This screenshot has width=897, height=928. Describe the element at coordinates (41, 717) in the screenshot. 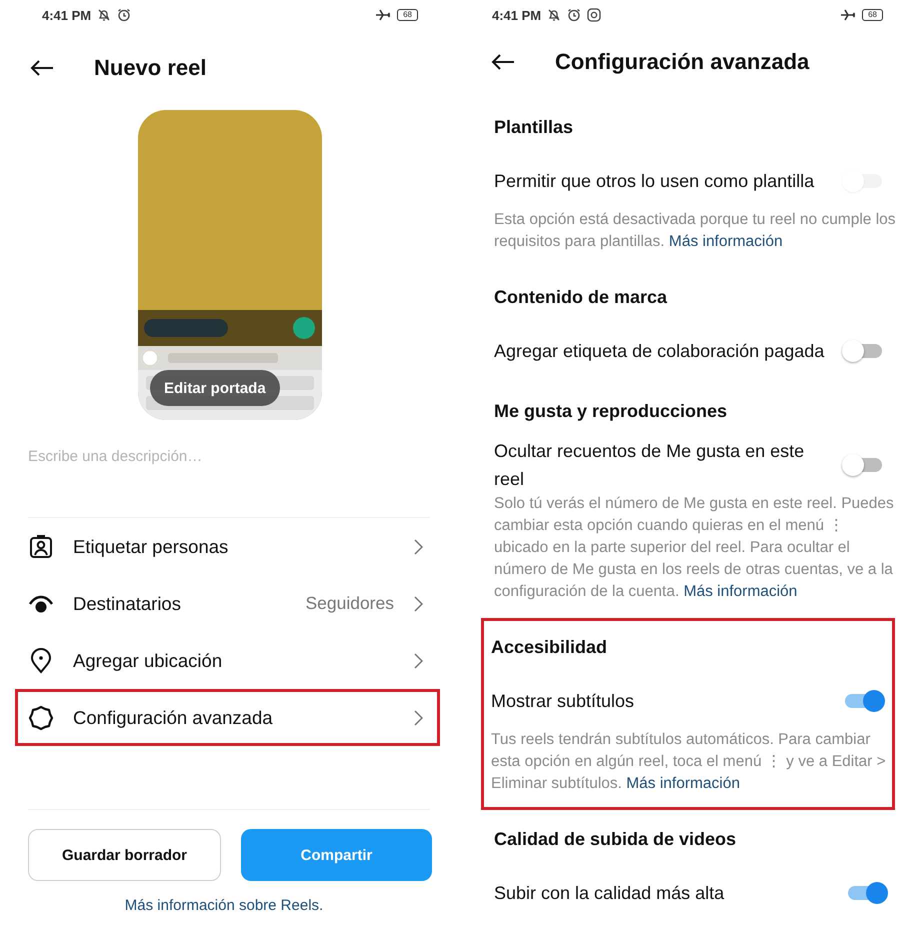

I see `gear-icon` at that location.